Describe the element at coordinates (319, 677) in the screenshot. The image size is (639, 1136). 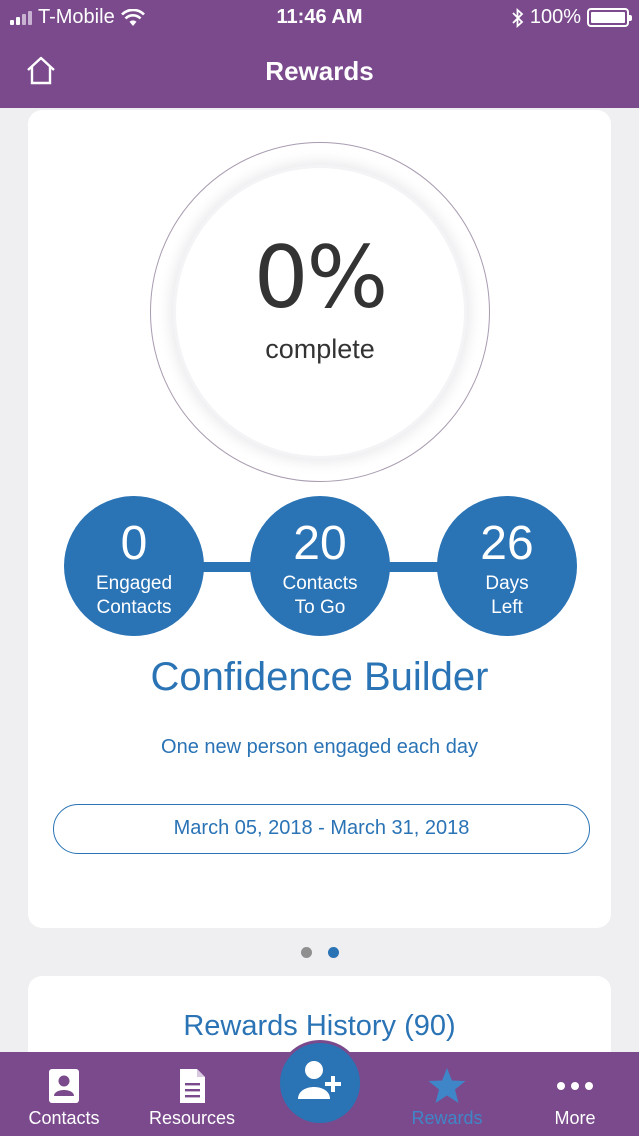
I see `goal-title: Confidence Builder` at that location.